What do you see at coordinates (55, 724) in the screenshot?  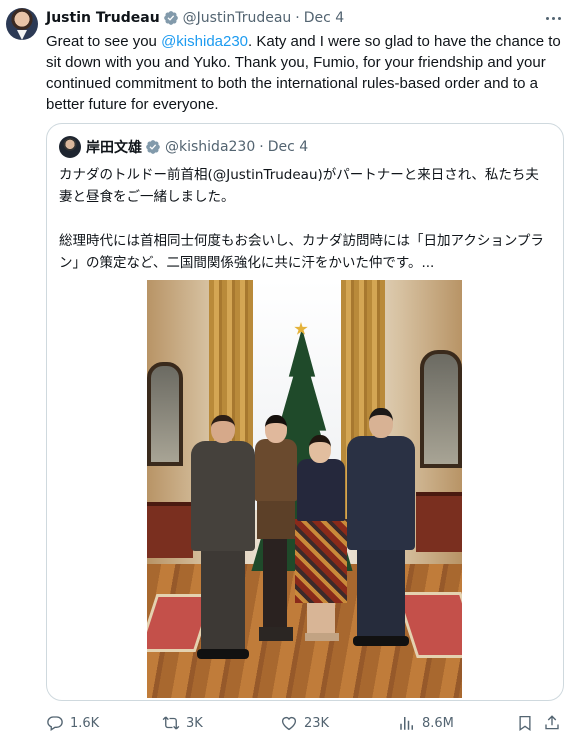 I see `reply-icon` at bounding box center [55, 724].